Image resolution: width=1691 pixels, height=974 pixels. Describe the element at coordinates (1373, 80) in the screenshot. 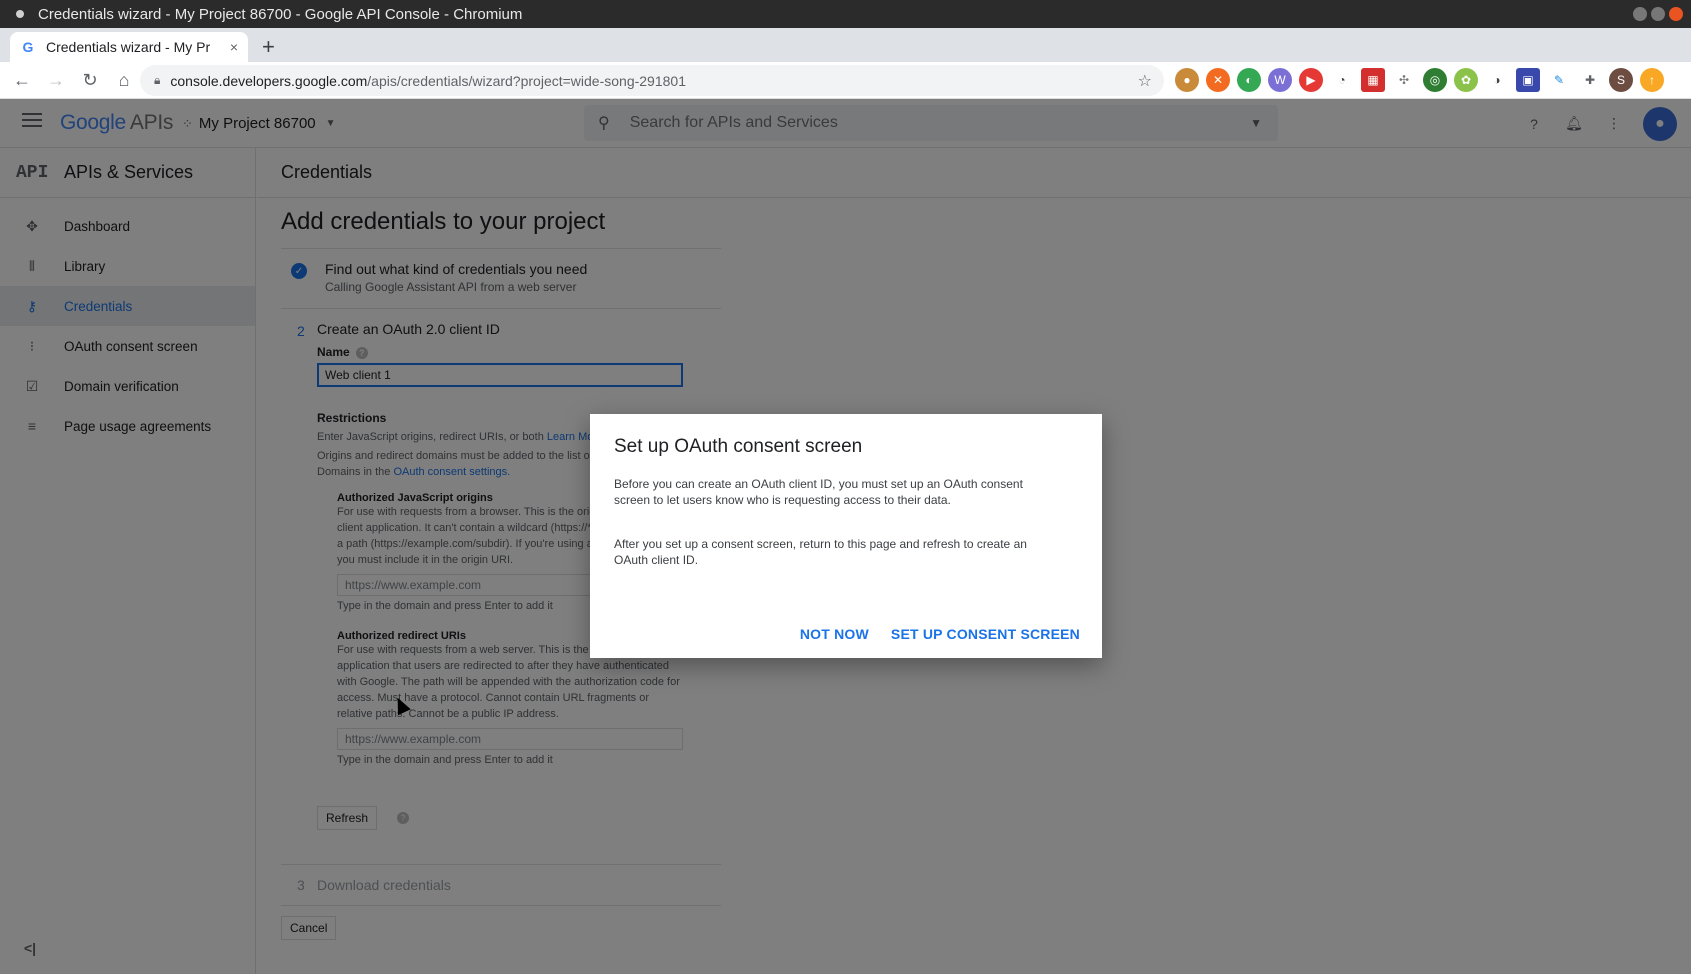

I see `calendar-extension-icon: ▦` at that location.